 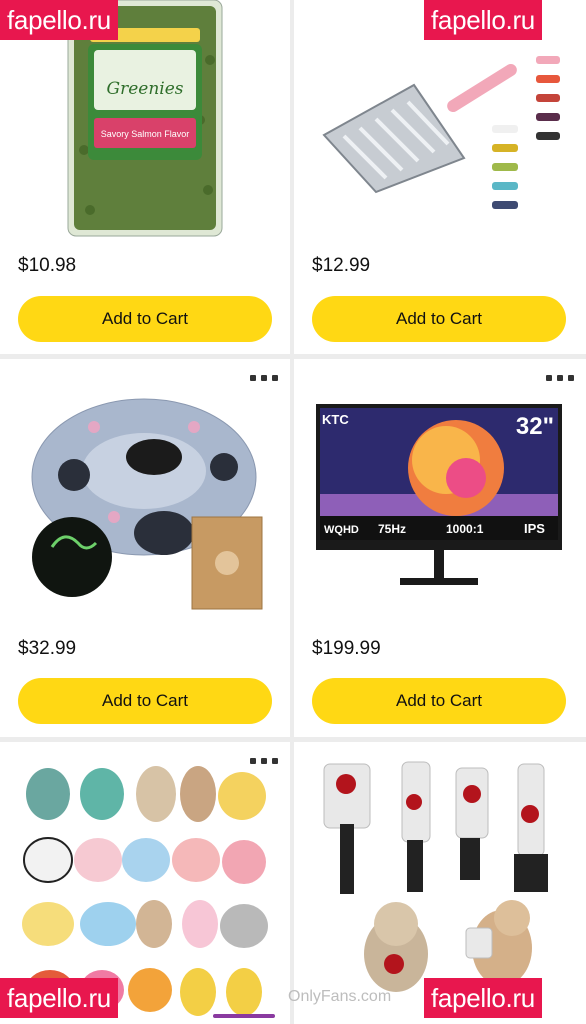 What do you see at coordinates (59, 998) in the screenshot?
I see `watermark-bottom-left: fapello.ru` at bounding box center [59, 998].